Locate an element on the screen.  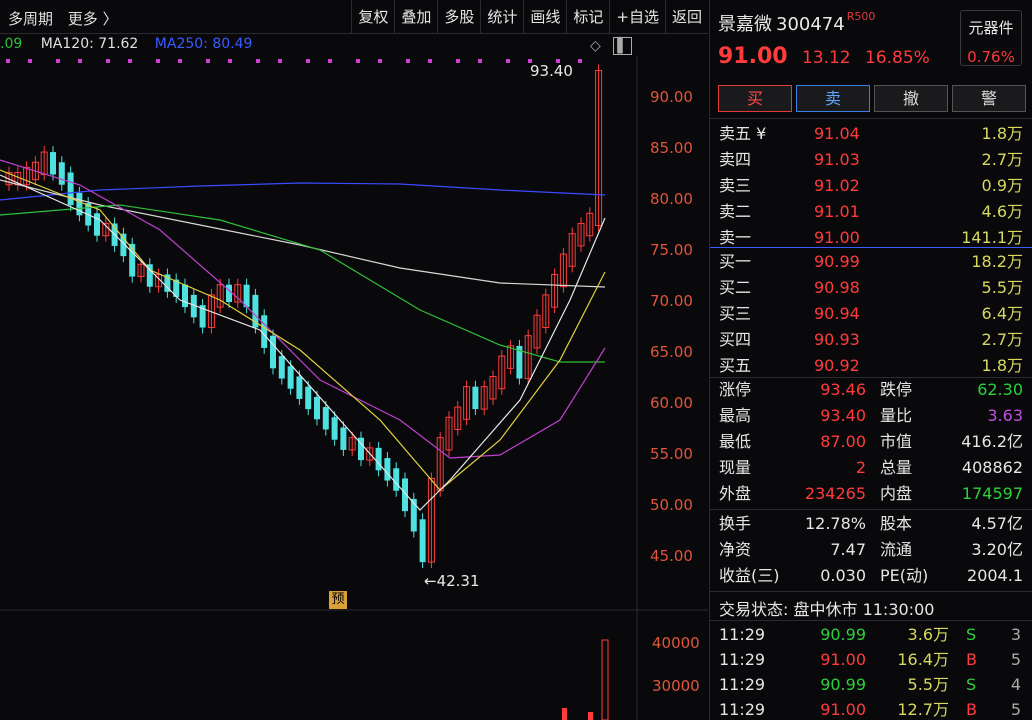
book-price: 90.94 is located at coordinates (837, 313).